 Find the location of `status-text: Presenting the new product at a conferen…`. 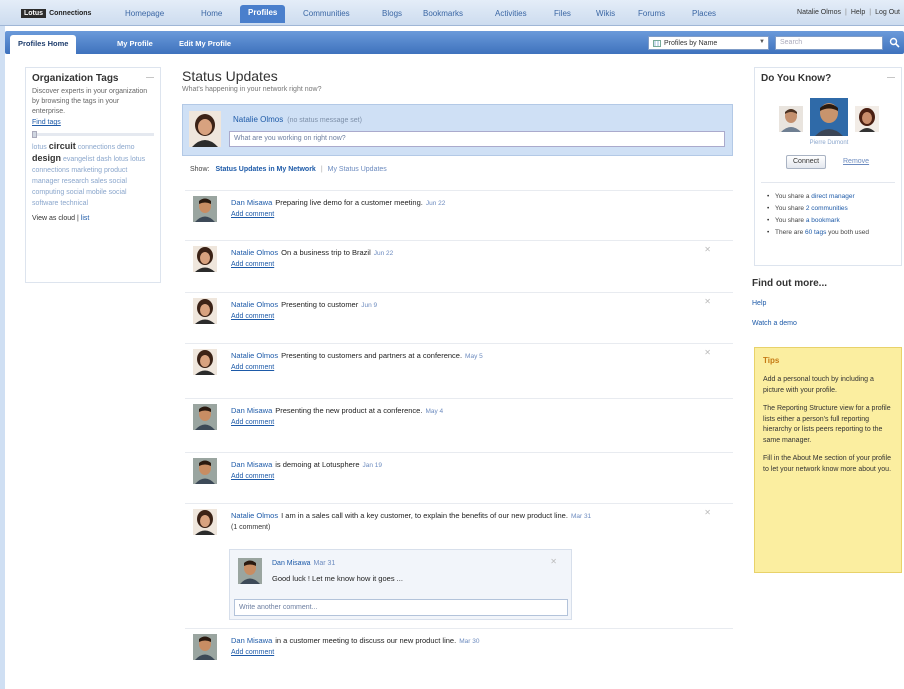

status-text: Presenting the new product at a conferen… is located at coordinates (349, 410).